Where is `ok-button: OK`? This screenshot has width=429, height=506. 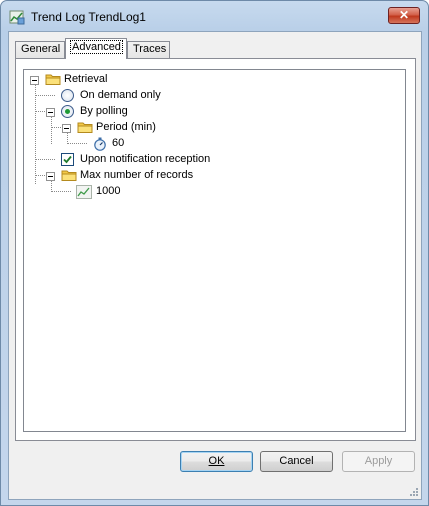
ok-button: OK is located at coordinates (216, 461).